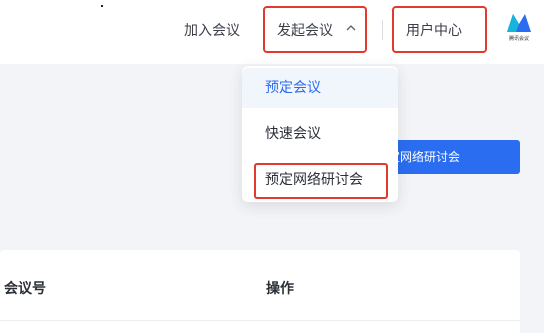  What do you see at coordinates (305, 31) in the screenshot?
I see `start-meeting-label: 发起会议` at bounding box center [305, 31].